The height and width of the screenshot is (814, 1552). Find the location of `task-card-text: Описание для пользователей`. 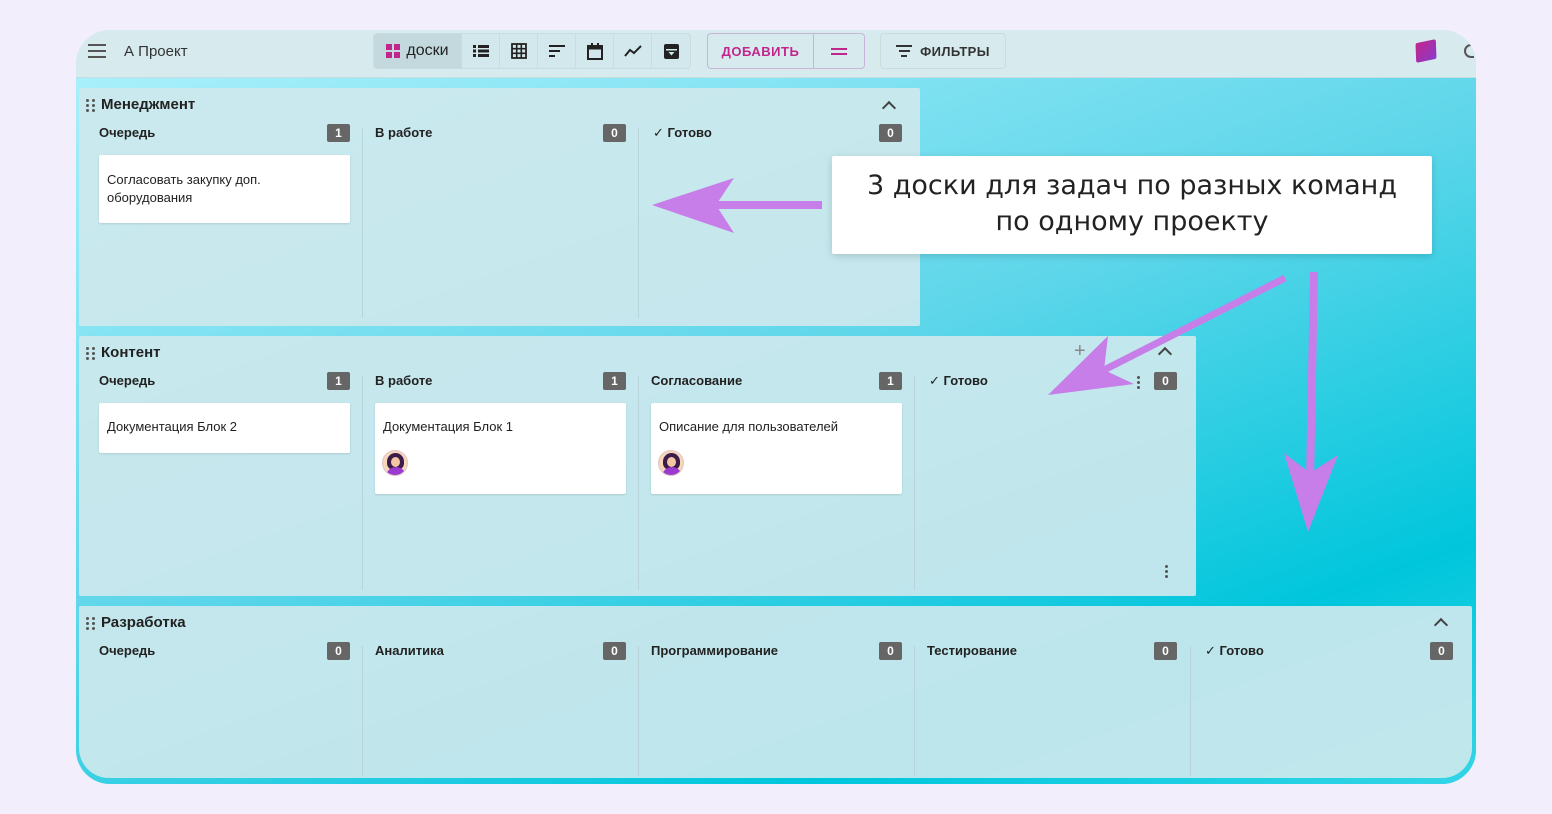

task-card-text: Описание для пользователей is located at coordinates (749, 426).